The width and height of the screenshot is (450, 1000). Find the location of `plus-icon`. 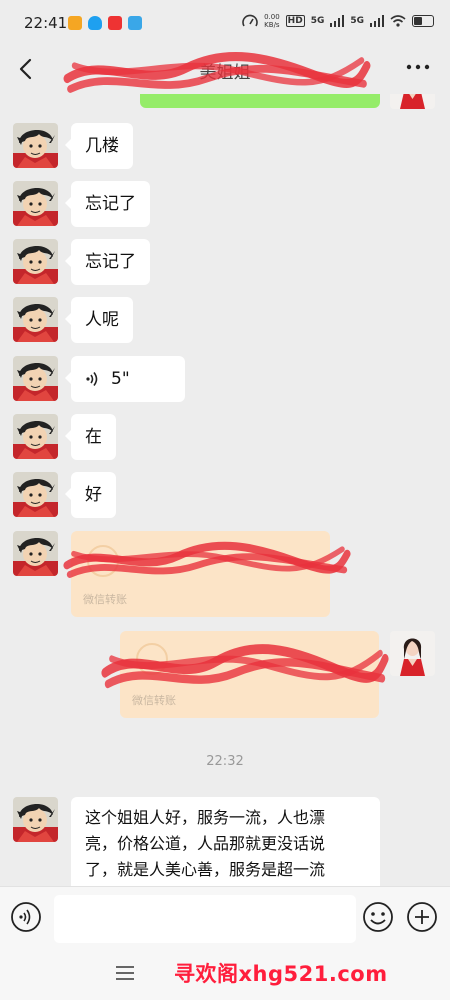

plus-icon is located at coordinates (422, 917).